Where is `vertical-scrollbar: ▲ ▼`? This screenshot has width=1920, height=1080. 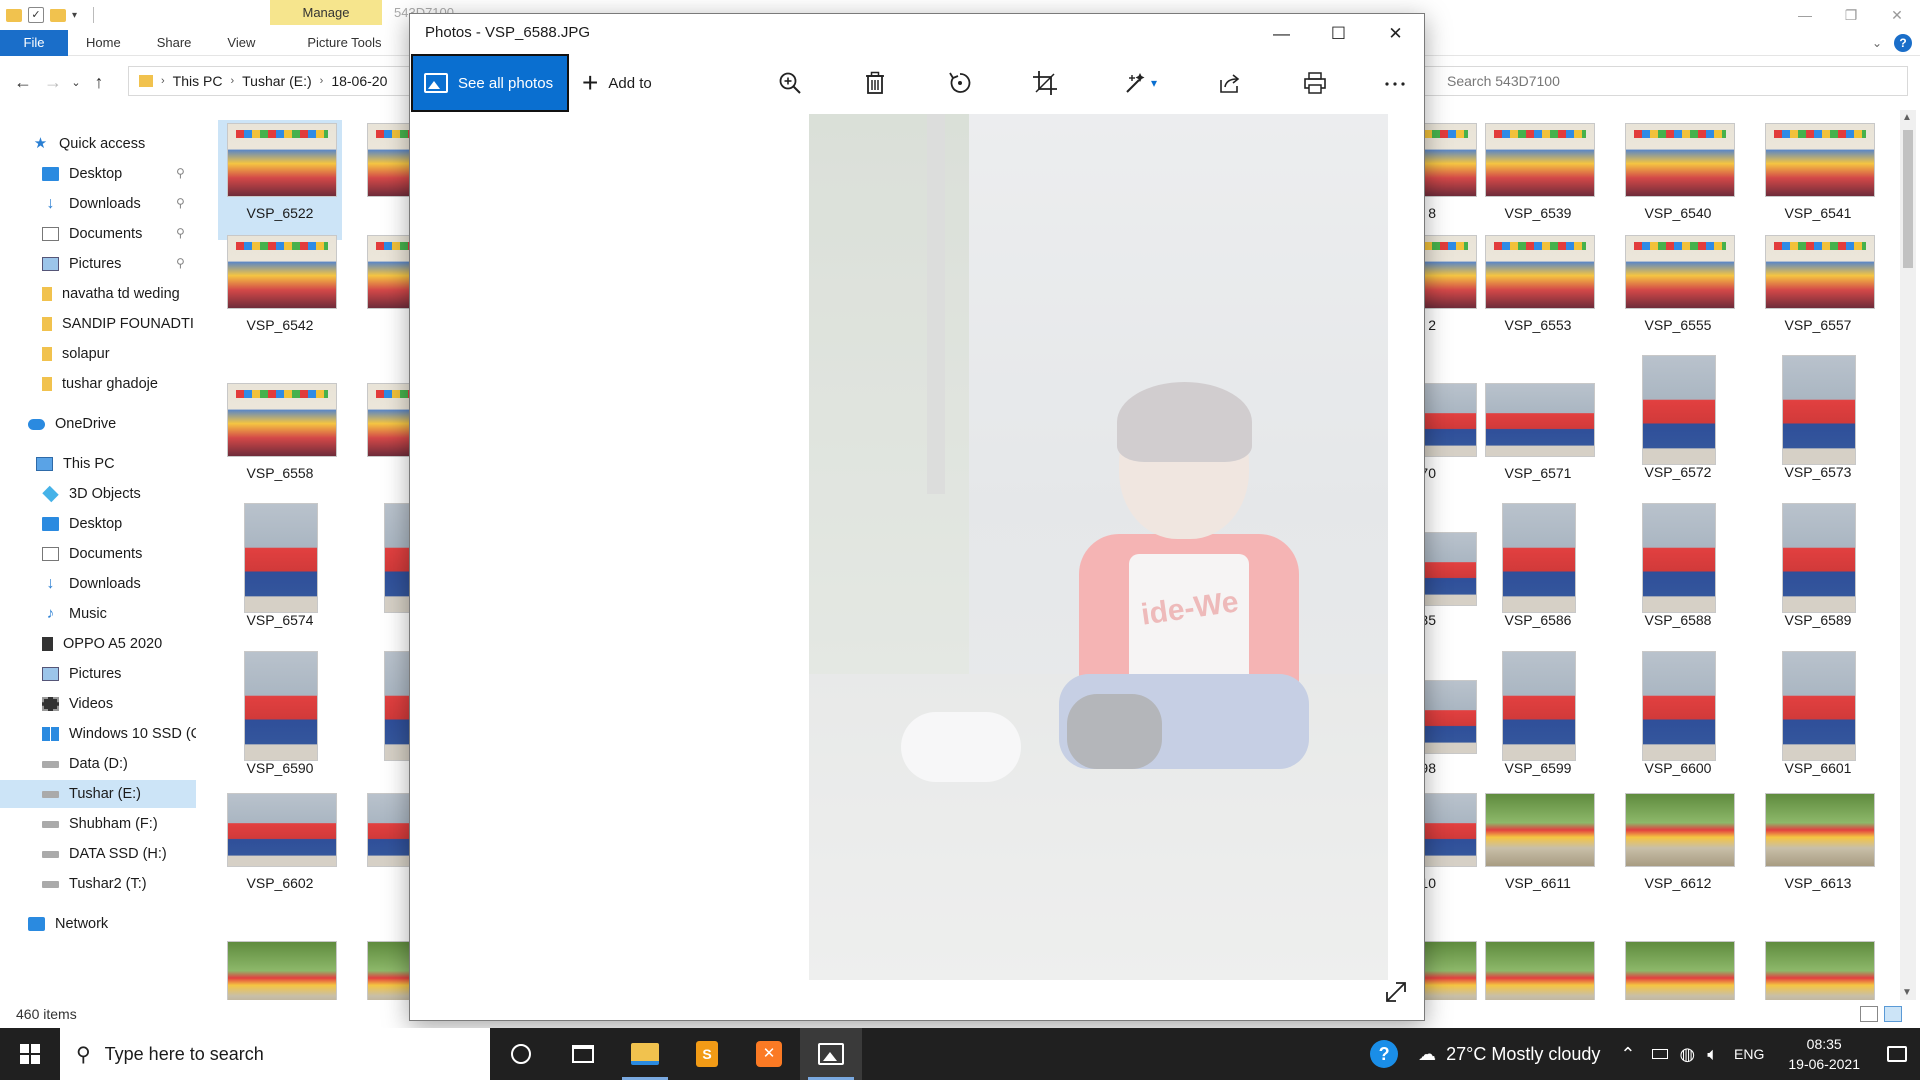
vertical-scrollbar: ▲ ▼ is located at coordinates (1908, 555).